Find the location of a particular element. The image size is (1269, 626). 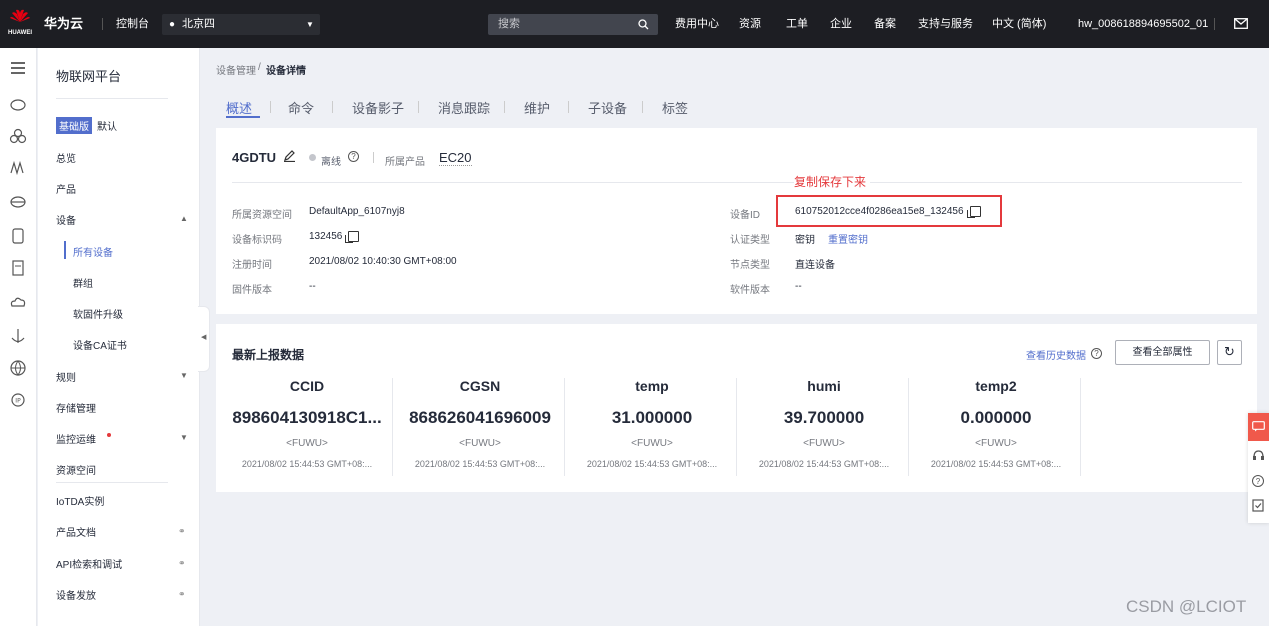

metric-value: 868626041696009 is located at coordinates (480, 417).